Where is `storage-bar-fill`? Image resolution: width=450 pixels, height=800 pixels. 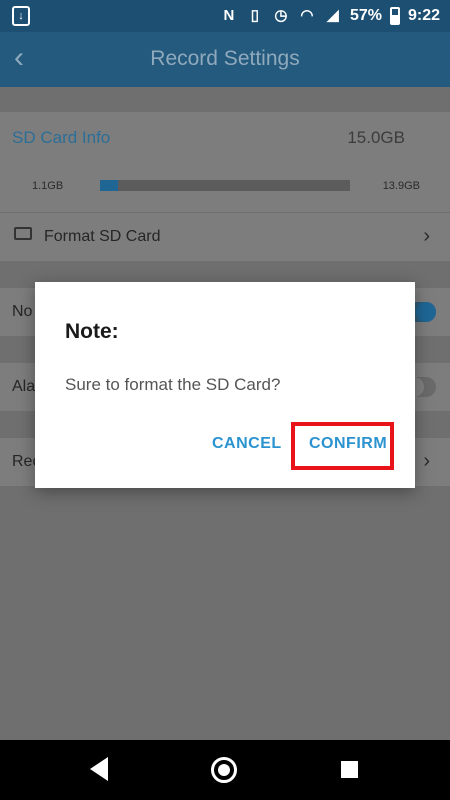 storage-bar-fill is located at coordinates (109, 185).